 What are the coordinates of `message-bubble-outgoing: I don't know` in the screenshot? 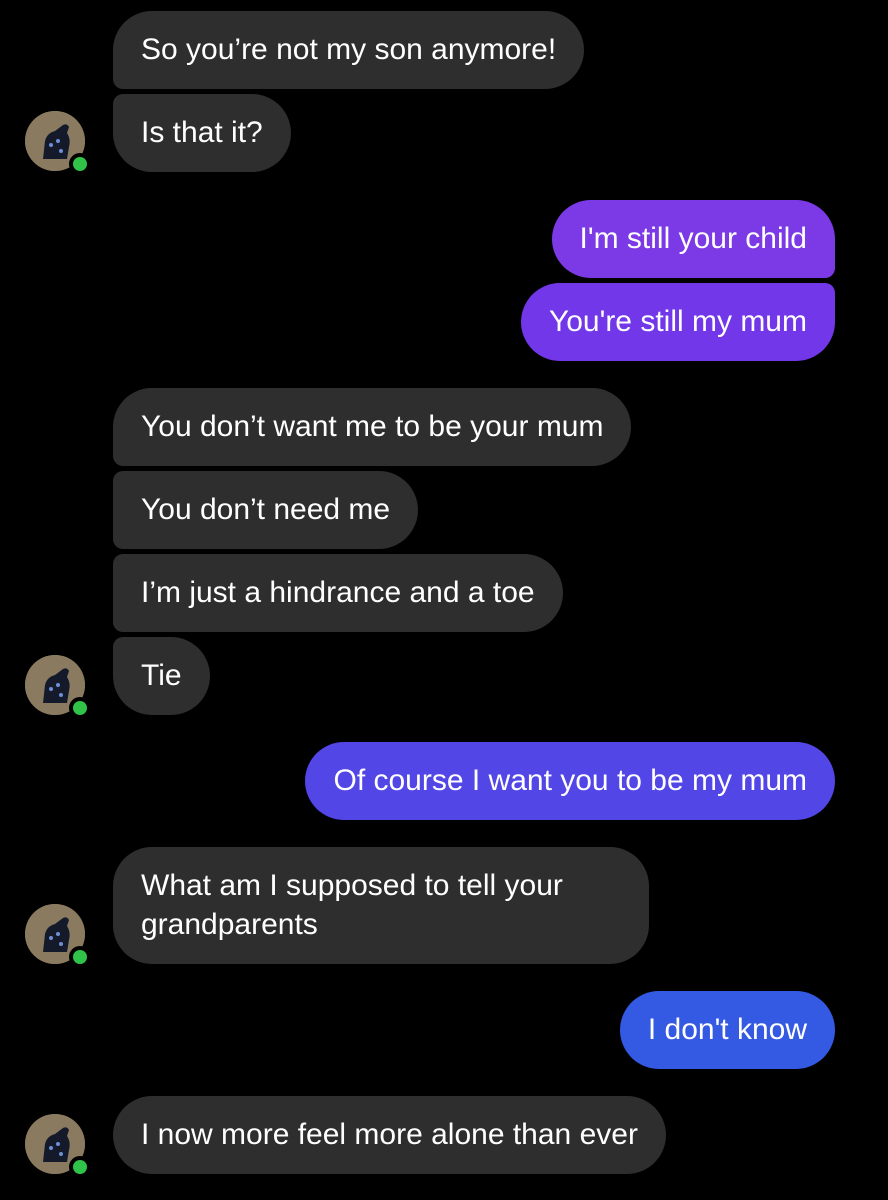 It's located at (727, 1030).